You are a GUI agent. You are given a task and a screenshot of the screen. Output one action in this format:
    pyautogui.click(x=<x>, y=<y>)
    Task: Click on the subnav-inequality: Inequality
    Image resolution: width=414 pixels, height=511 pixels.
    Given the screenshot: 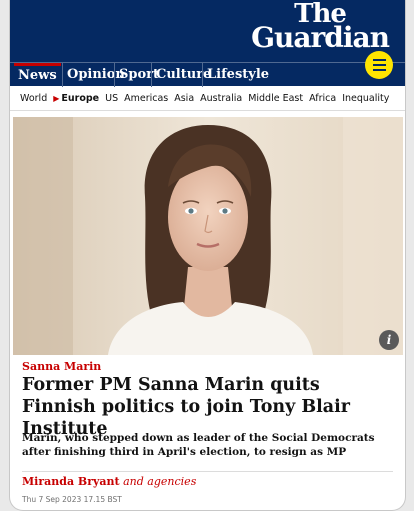 What is the action you would take?
    pyautogui.click(x=365, y=98)
    